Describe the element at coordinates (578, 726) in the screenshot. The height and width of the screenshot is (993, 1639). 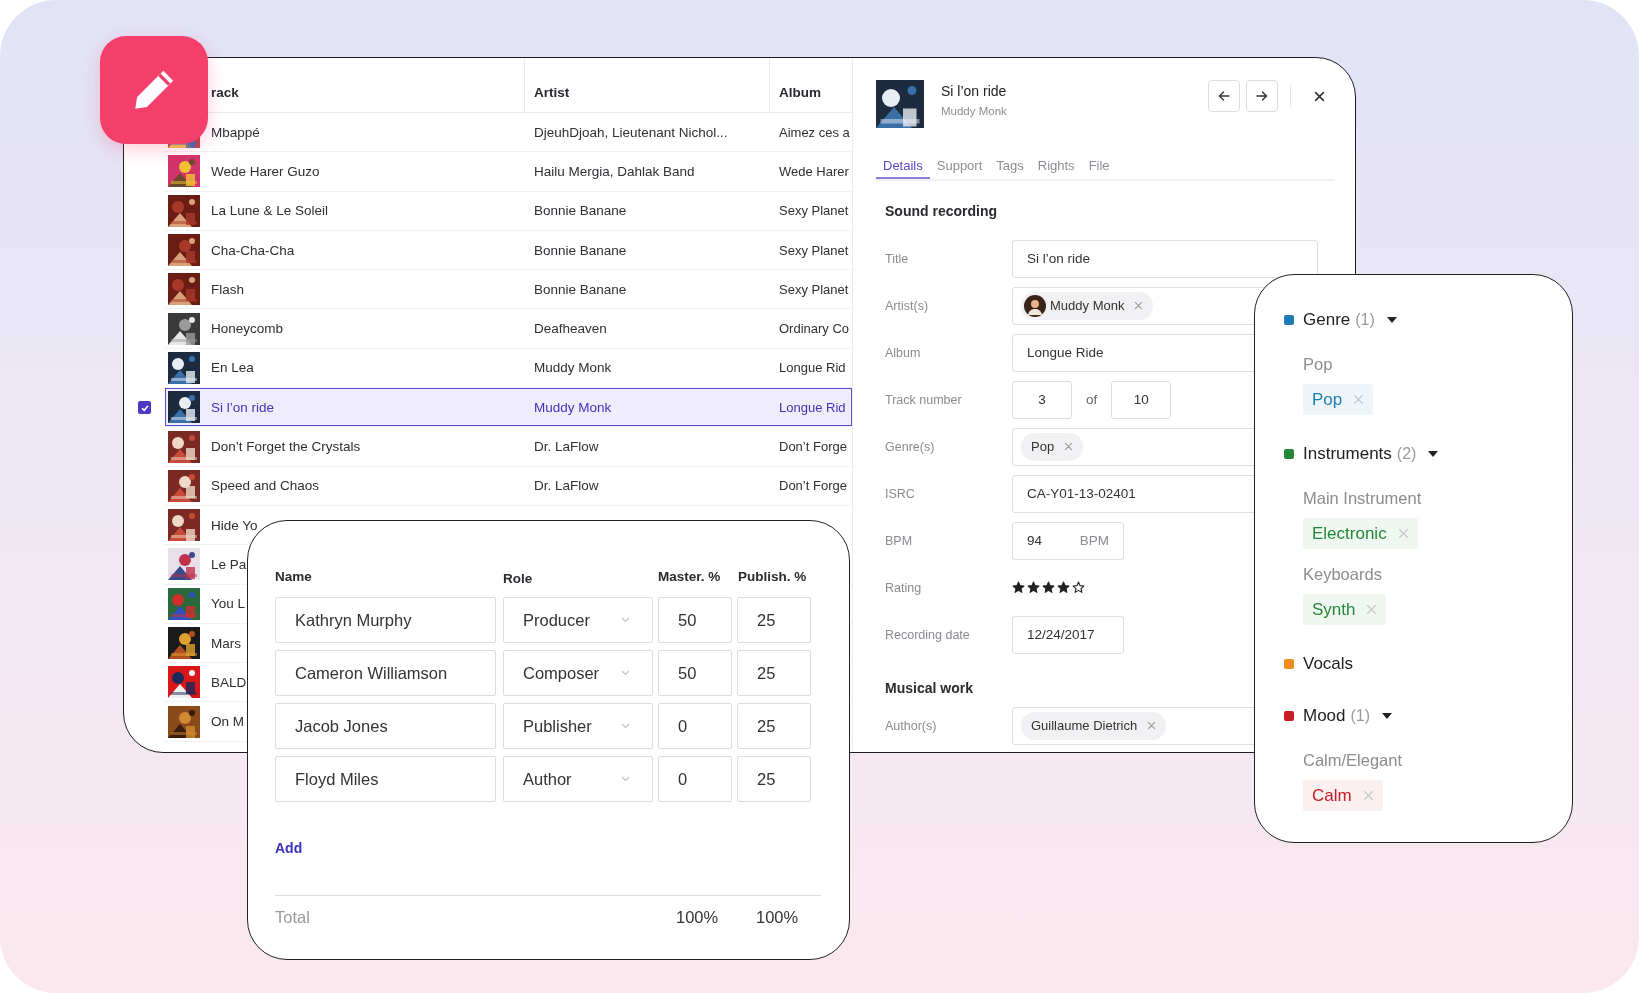
I see `role-dropdown: Publisher` at that location.